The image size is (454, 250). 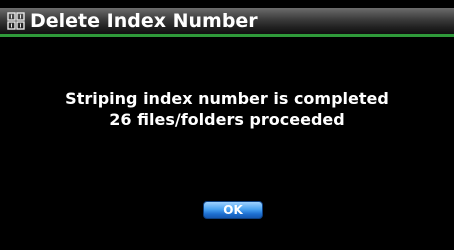 I want to click on ok-button: OK, so click(x=233, y=210).